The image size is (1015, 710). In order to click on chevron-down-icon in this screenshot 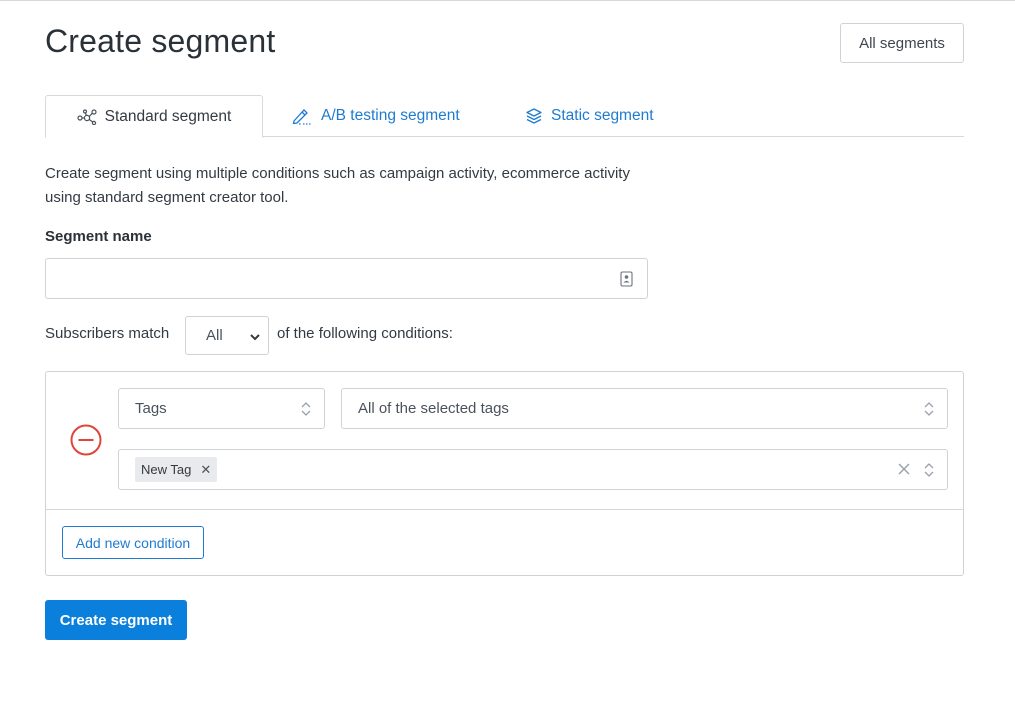, I will do `click(255, 338)`.